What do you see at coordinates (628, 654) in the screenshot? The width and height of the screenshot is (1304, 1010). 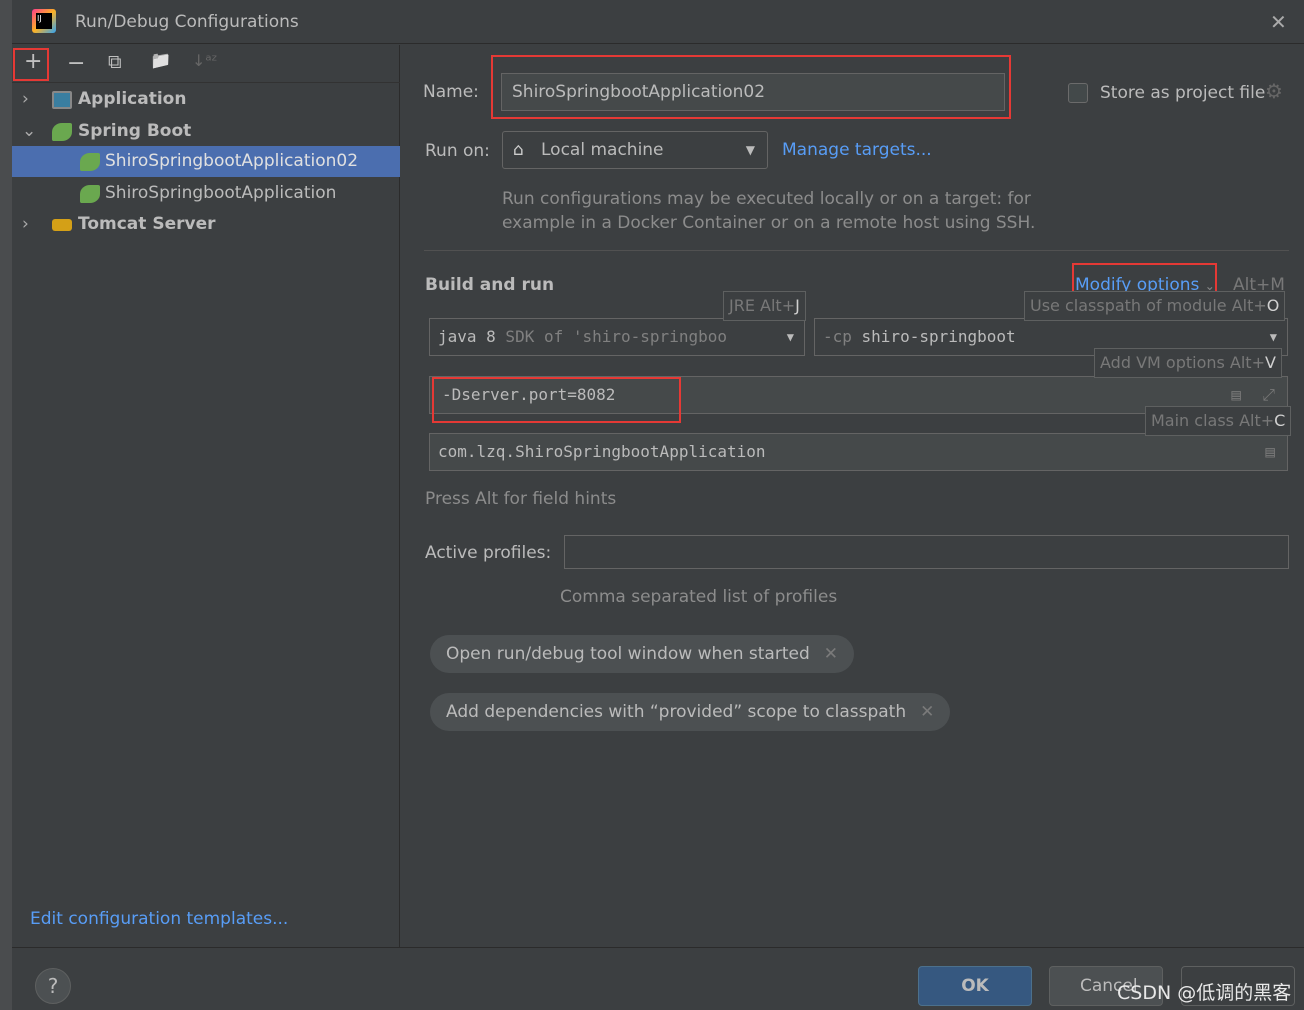 I see `chip-label: Open run/debug tool window when started` at bounding box center [628, 654].